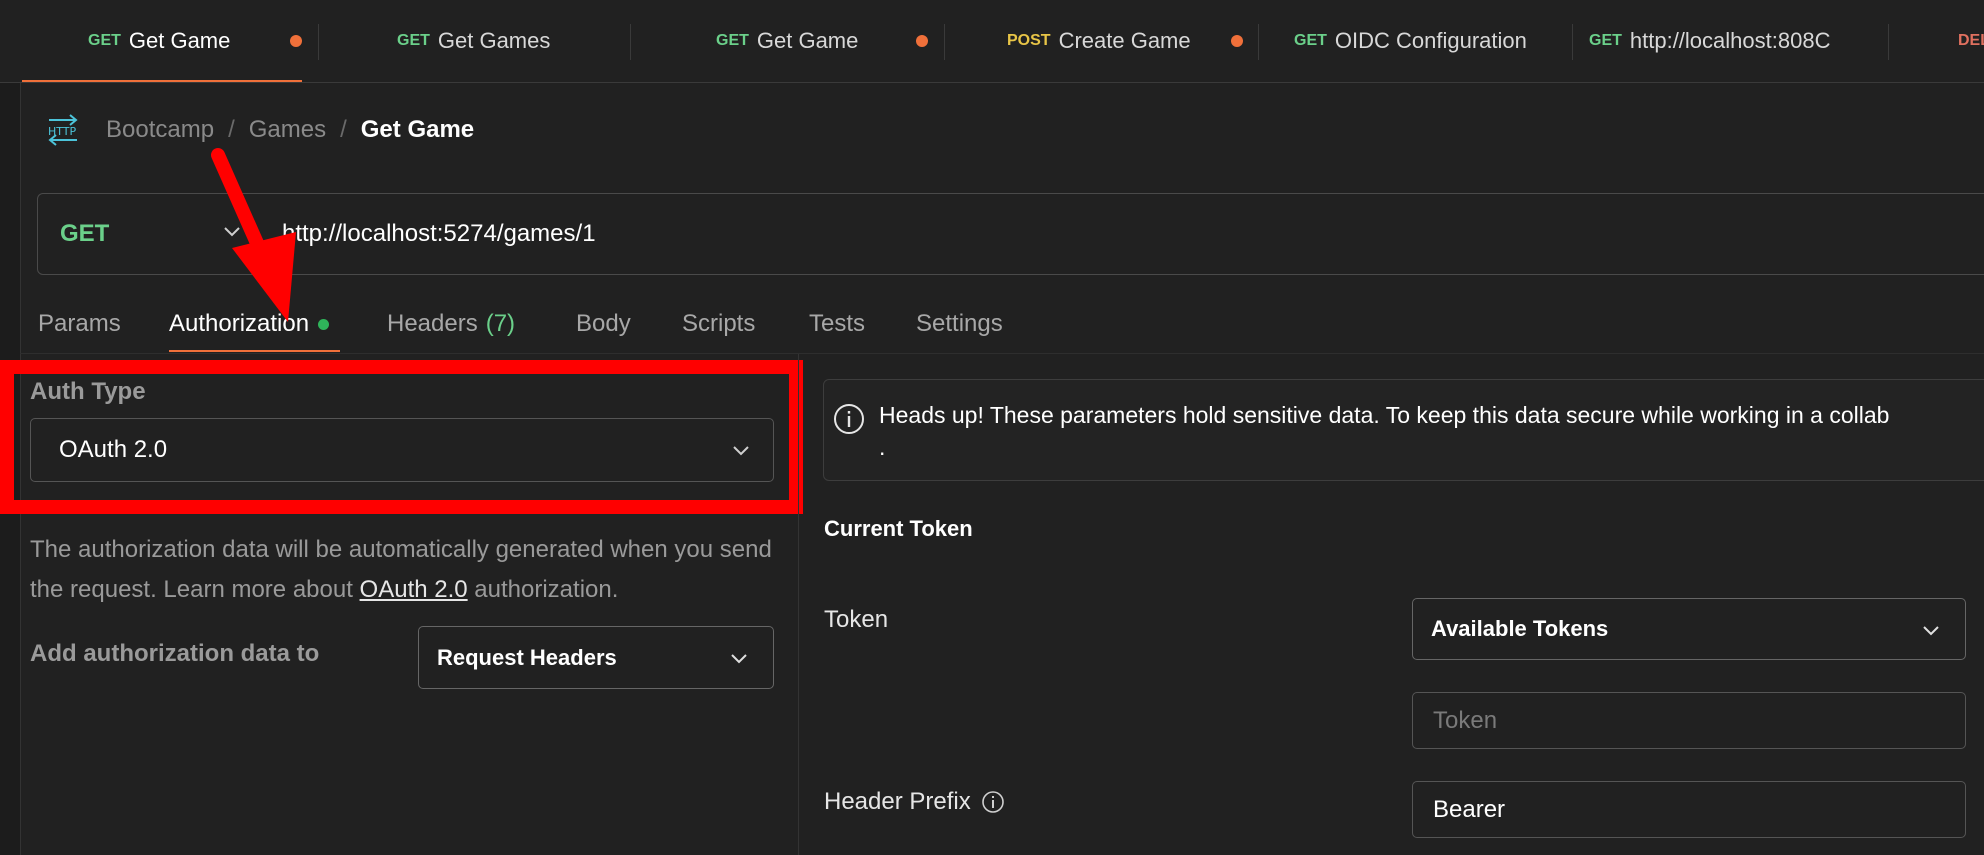  Describe the element at coordinates (1520, 628) in the screenshot. I see `available-tokens-value: Available Tokens` at that location.